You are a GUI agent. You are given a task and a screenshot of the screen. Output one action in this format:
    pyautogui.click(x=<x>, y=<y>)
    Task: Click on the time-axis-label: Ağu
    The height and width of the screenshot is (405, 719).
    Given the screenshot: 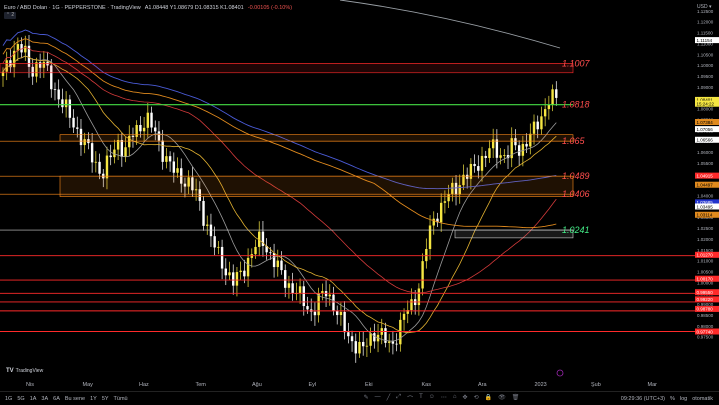 What is the action you would take?
    pyautogui.click(x=257, y=385)
    